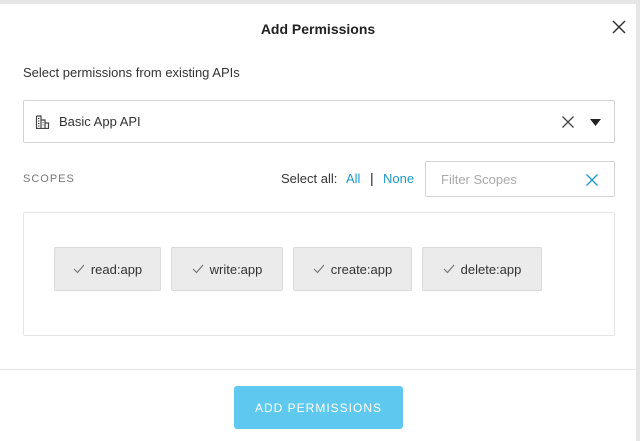 Image resolution: width=640 pixels, height=441 pixels. I want to click on scope-chip-write-app: write:app, so click(227, 269).